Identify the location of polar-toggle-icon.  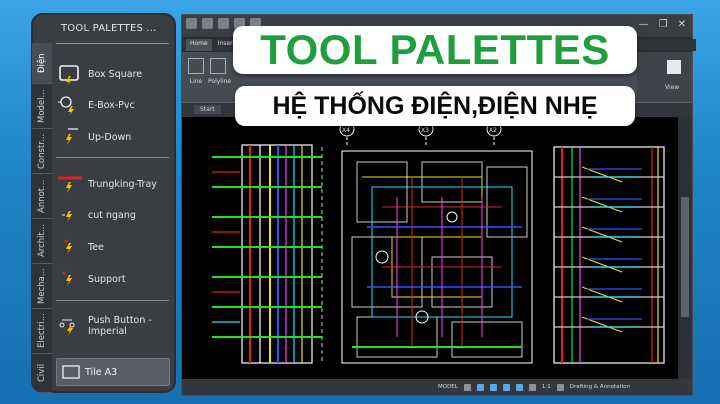
(506, 387).